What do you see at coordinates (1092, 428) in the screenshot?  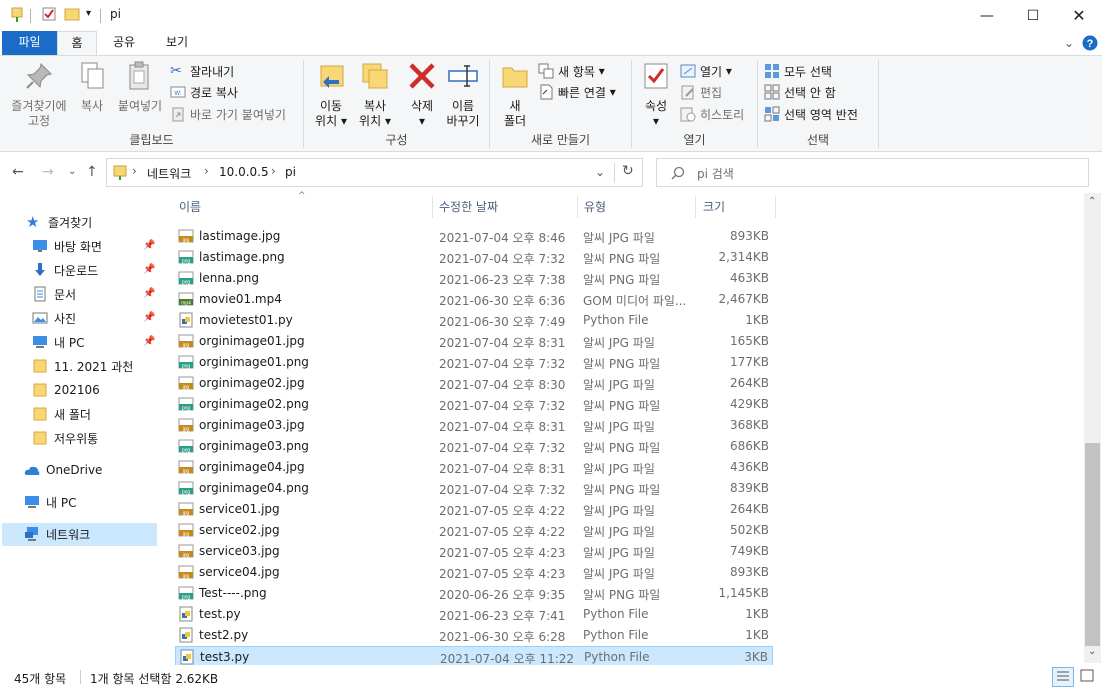 I see `vertical-scrollbar: ⌃ ⌄` at bounding box center [1092, 428].